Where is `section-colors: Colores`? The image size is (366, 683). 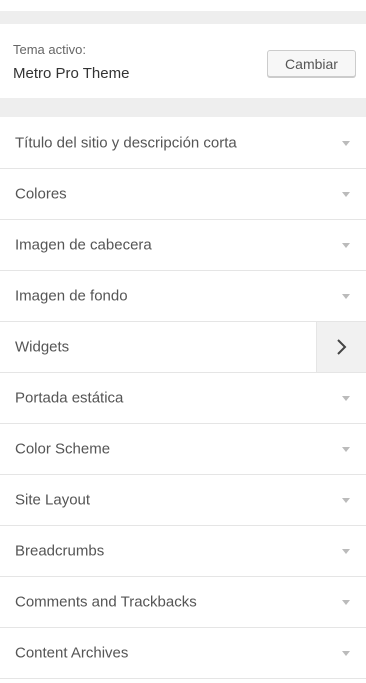
section-colors: Colores is located at coordinates (183, 194).